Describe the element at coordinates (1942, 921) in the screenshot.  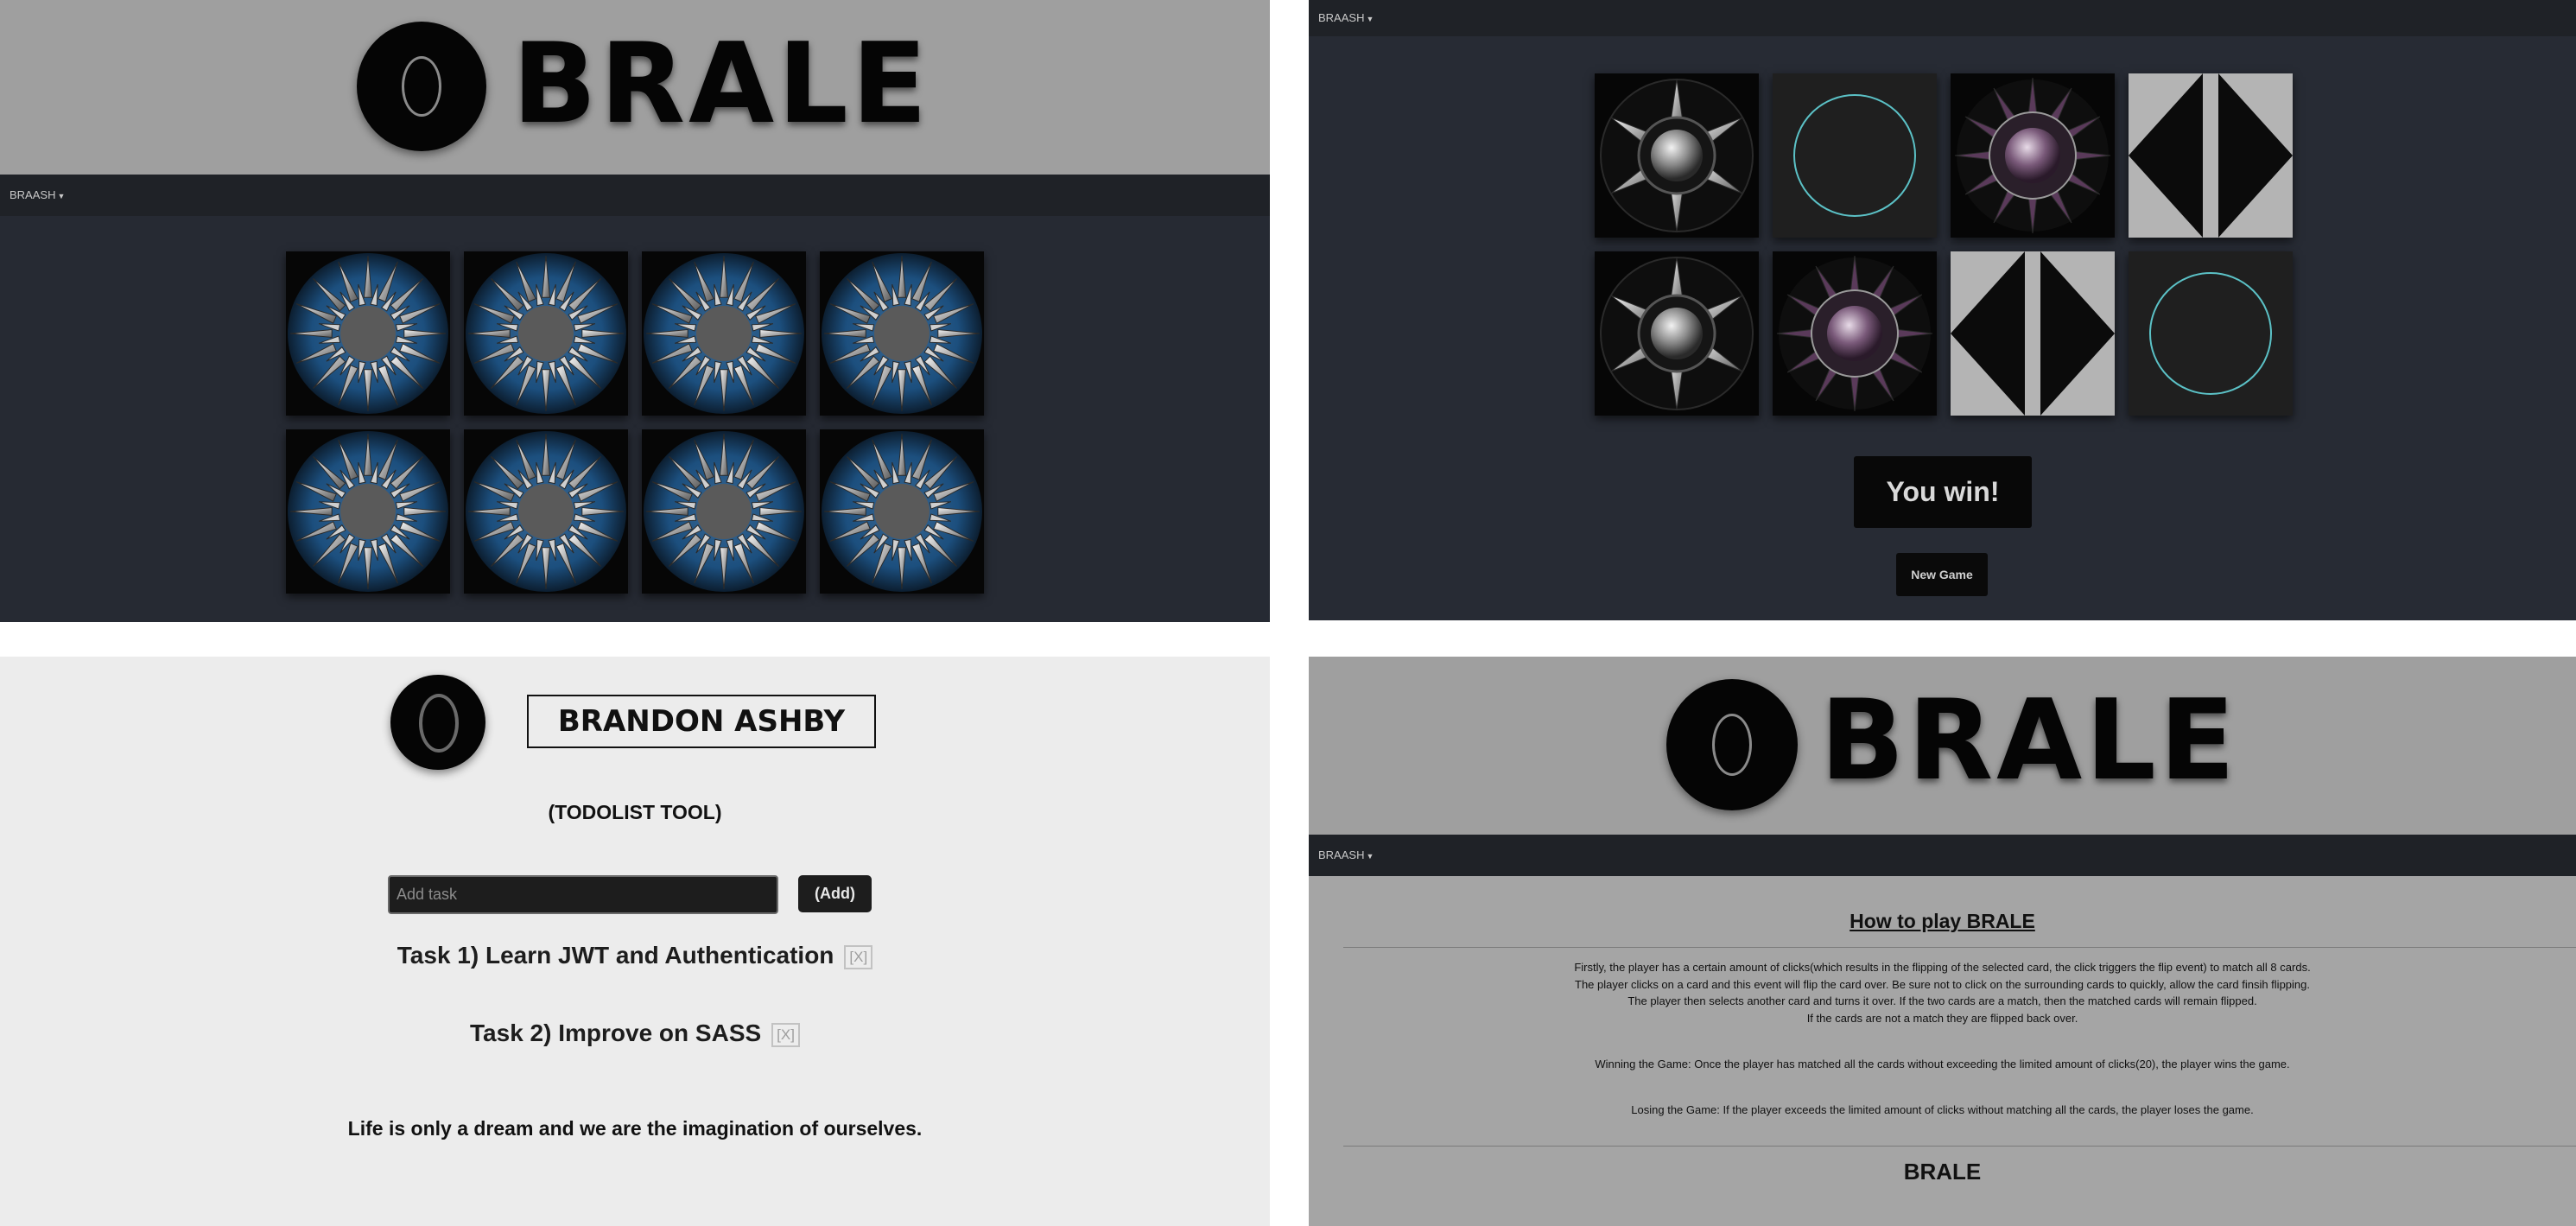
I see `howto-title: How to play BRALE` at that location.